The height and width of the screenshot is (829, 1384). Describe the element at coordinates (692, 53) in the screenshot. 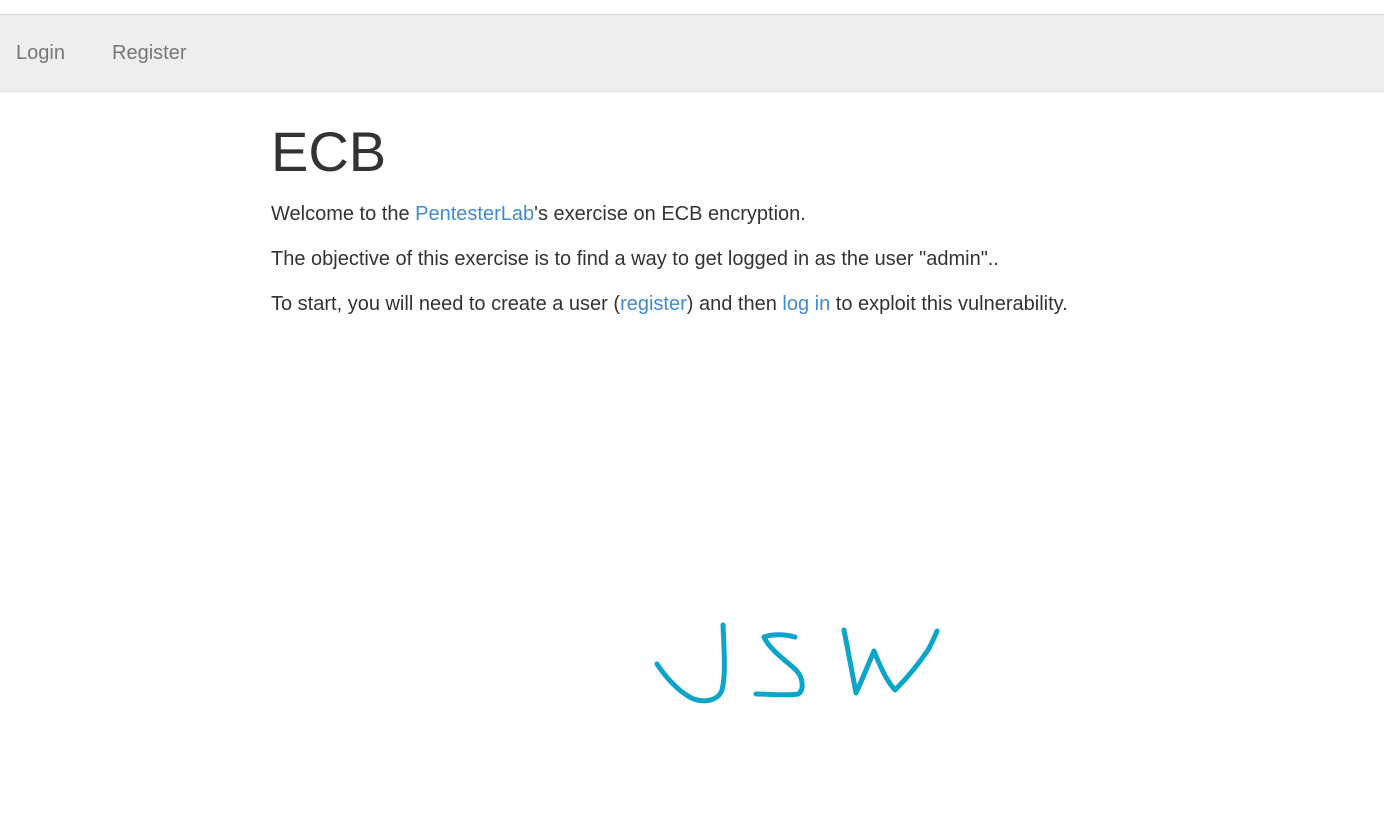

I see `navbar: Login Register` at that location.